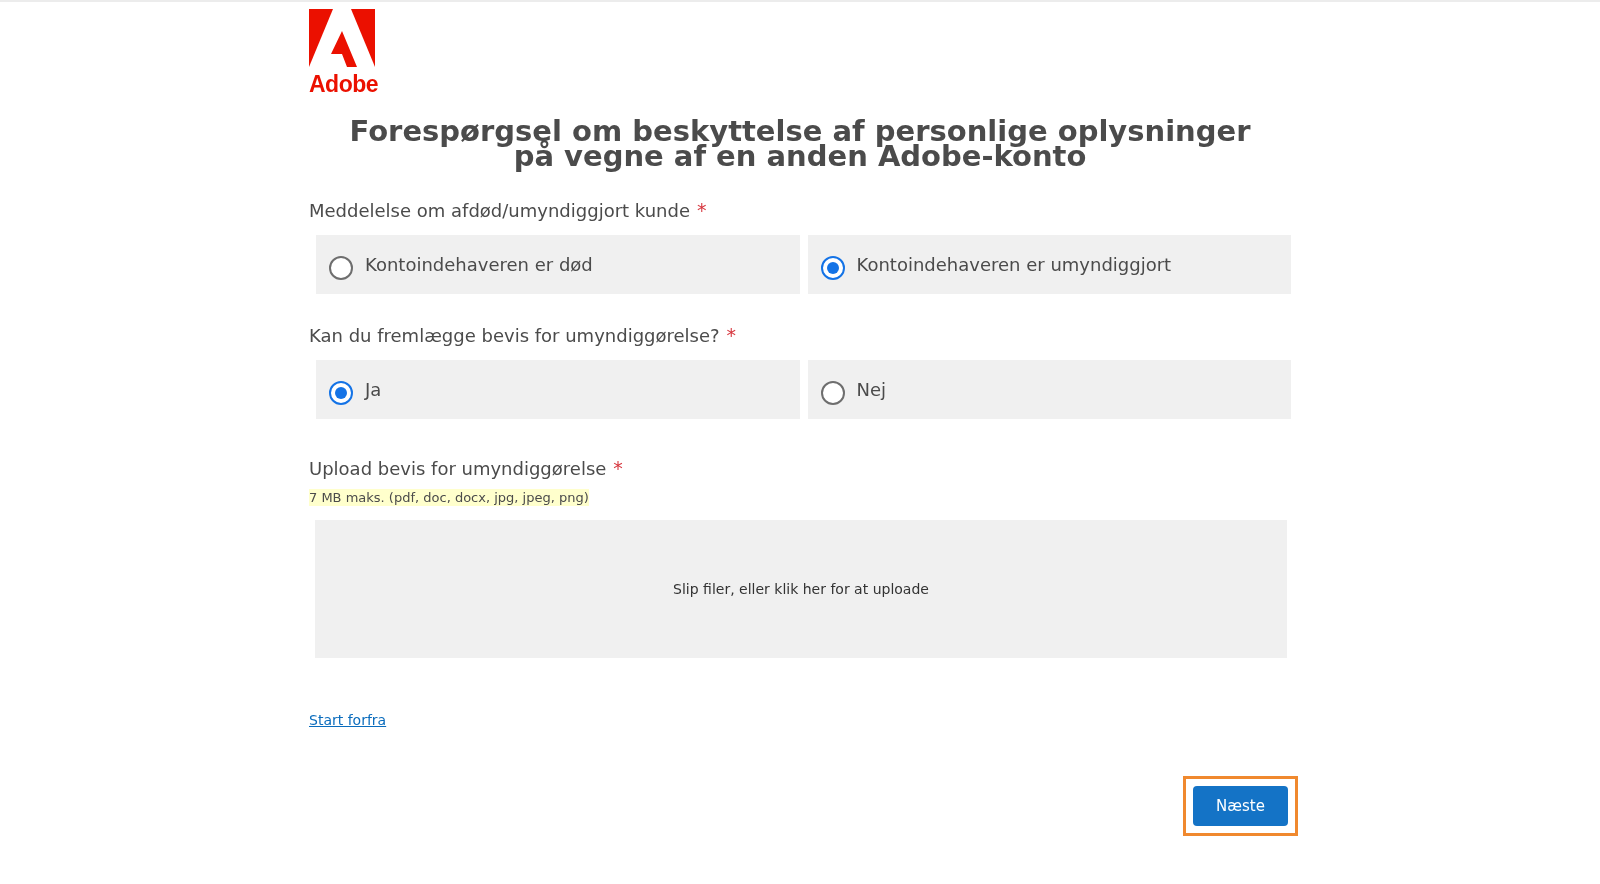  What do you see at coordinates (1049, 389) in the screenshot?
I see `radio-option: Nej` at bounding box center [1049, 389].